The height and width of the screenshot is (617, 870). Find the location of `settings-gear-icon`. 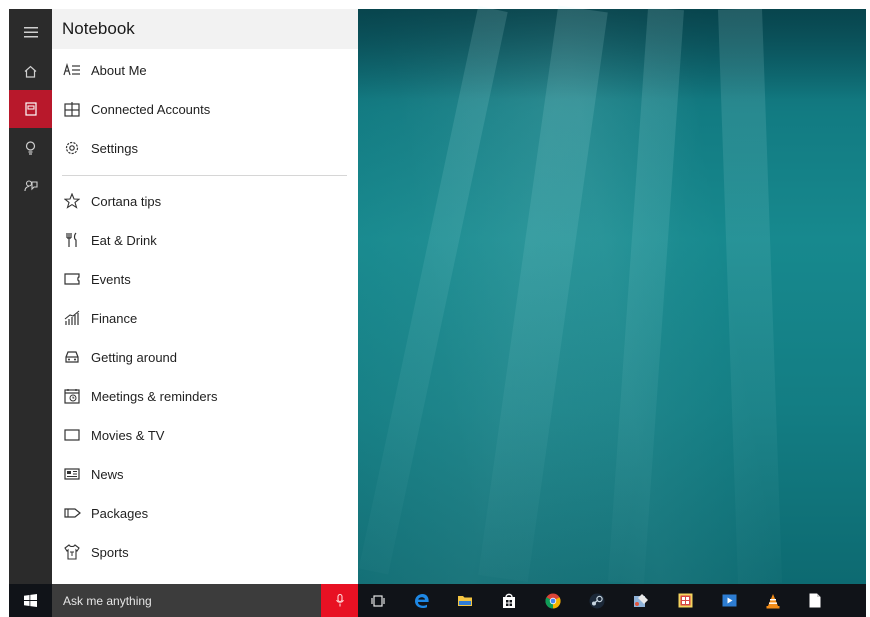

settings-gear-icon is located at coordinates (72, 148).